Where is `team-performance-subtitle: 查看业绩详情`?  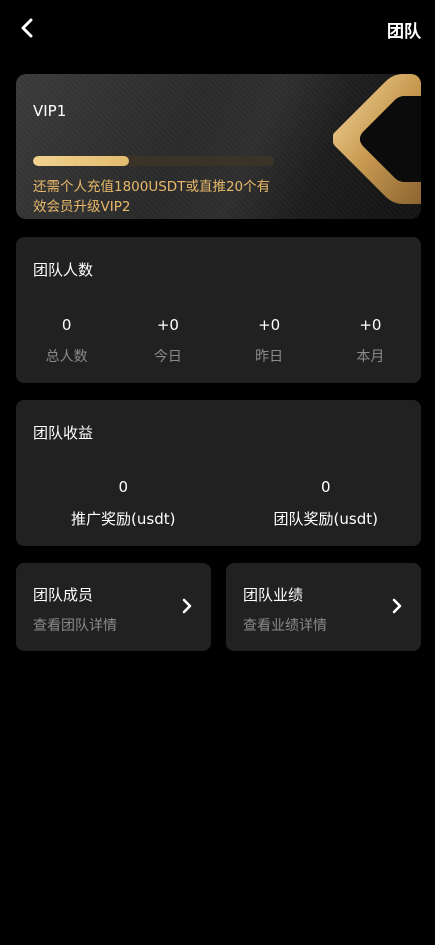
team-performance-subtitle: 查看业绩详情 is located at coordinates (285, 626).